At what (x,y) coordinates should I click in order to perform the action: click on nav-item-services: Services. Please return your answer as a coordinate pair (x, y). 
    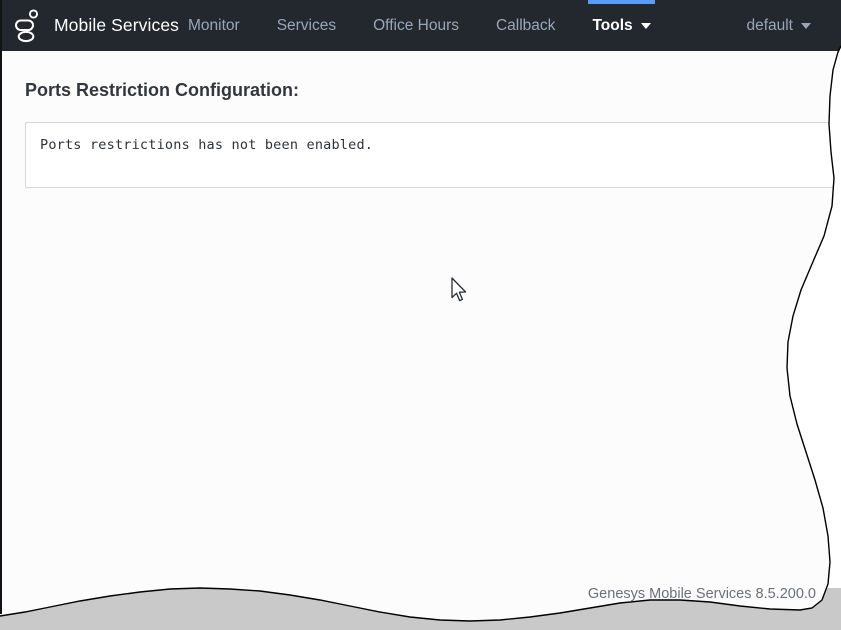
    Looking at the image, I should click on (306, 25).